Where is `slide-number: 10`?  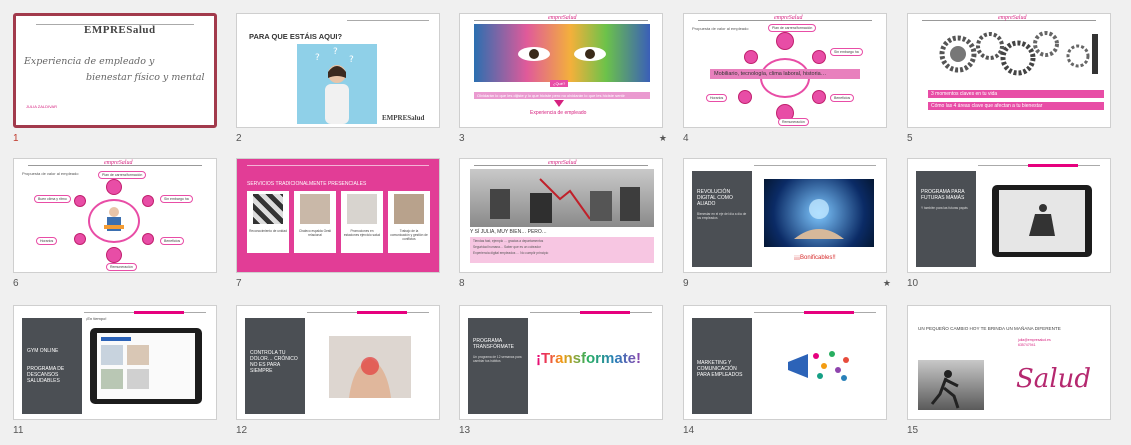
slide-number: 10 is located at coordinates (913, 283).